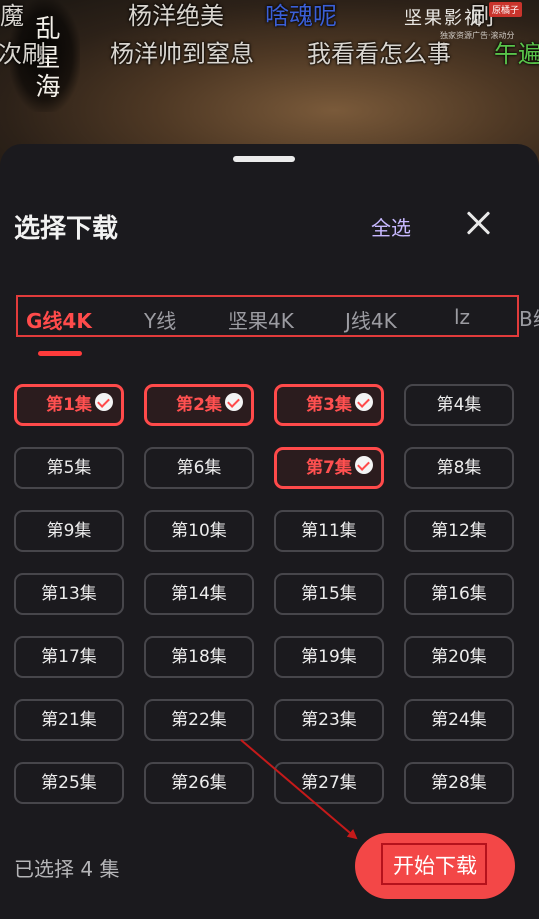 This screenshot has height=919, width=539. I want to click on episode-label: 第11集, so click(329, 531).